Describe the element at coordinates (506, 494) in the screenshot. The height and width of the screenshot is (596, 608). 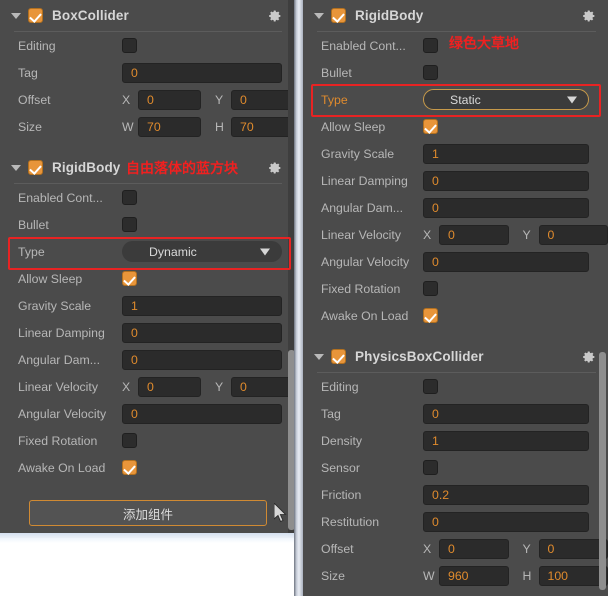
I see `friction-input: 0.2` at that location.